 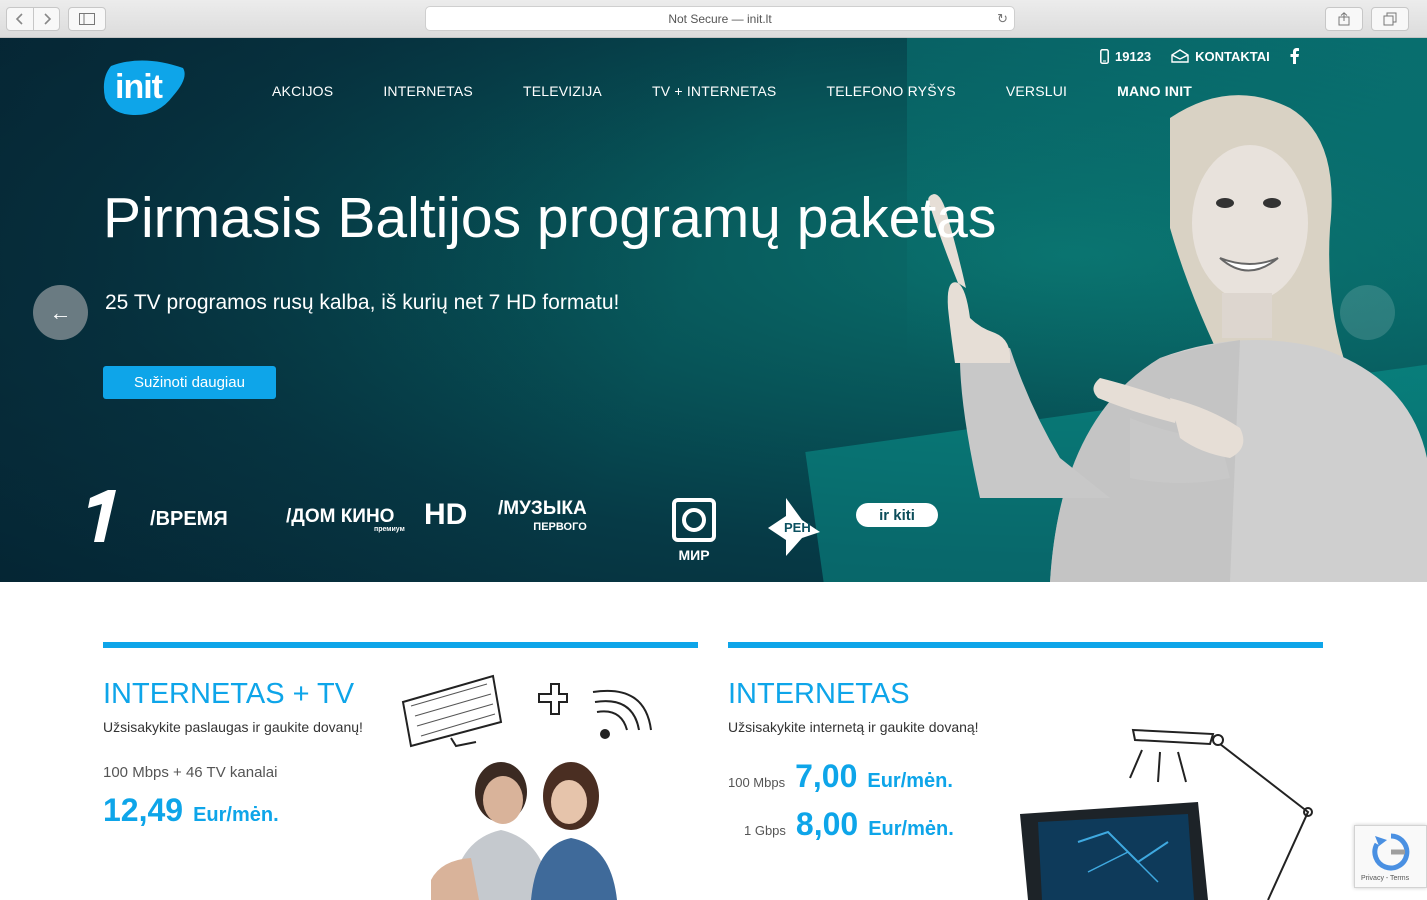 I want to click on sidebar-button, so click(x=87, y=19).